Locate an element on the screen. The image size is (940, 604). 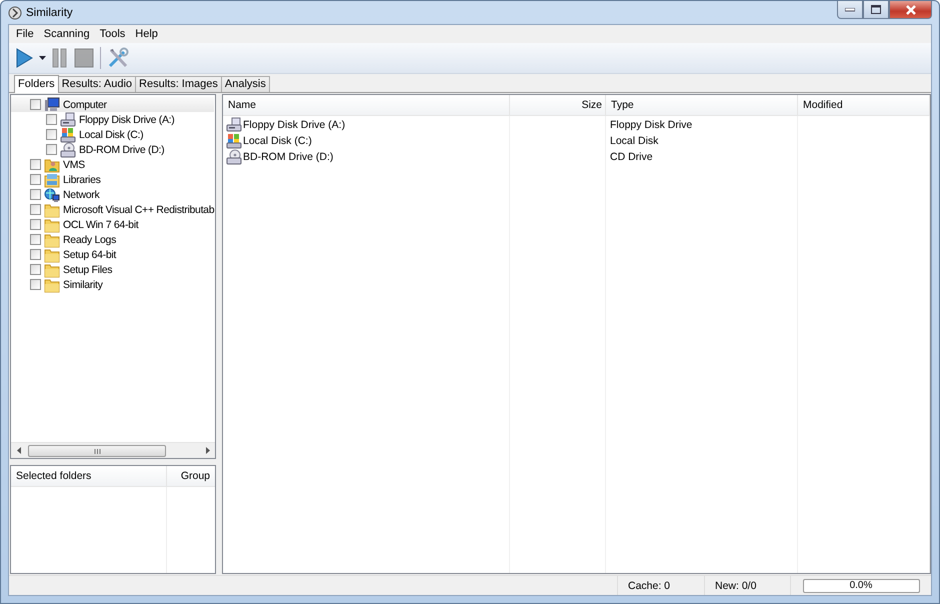
scrollbar-thumb is located at coordinates (97, 451).